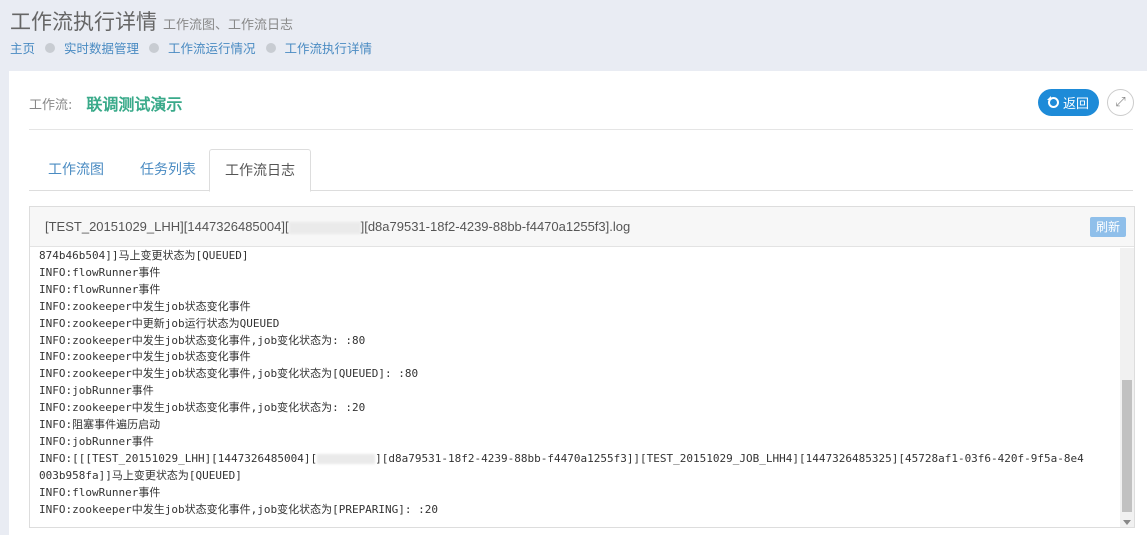 The height and width of the screenshot is (535, 1147). I want to click on workflow-label: 工作流:, so click(51, 105).